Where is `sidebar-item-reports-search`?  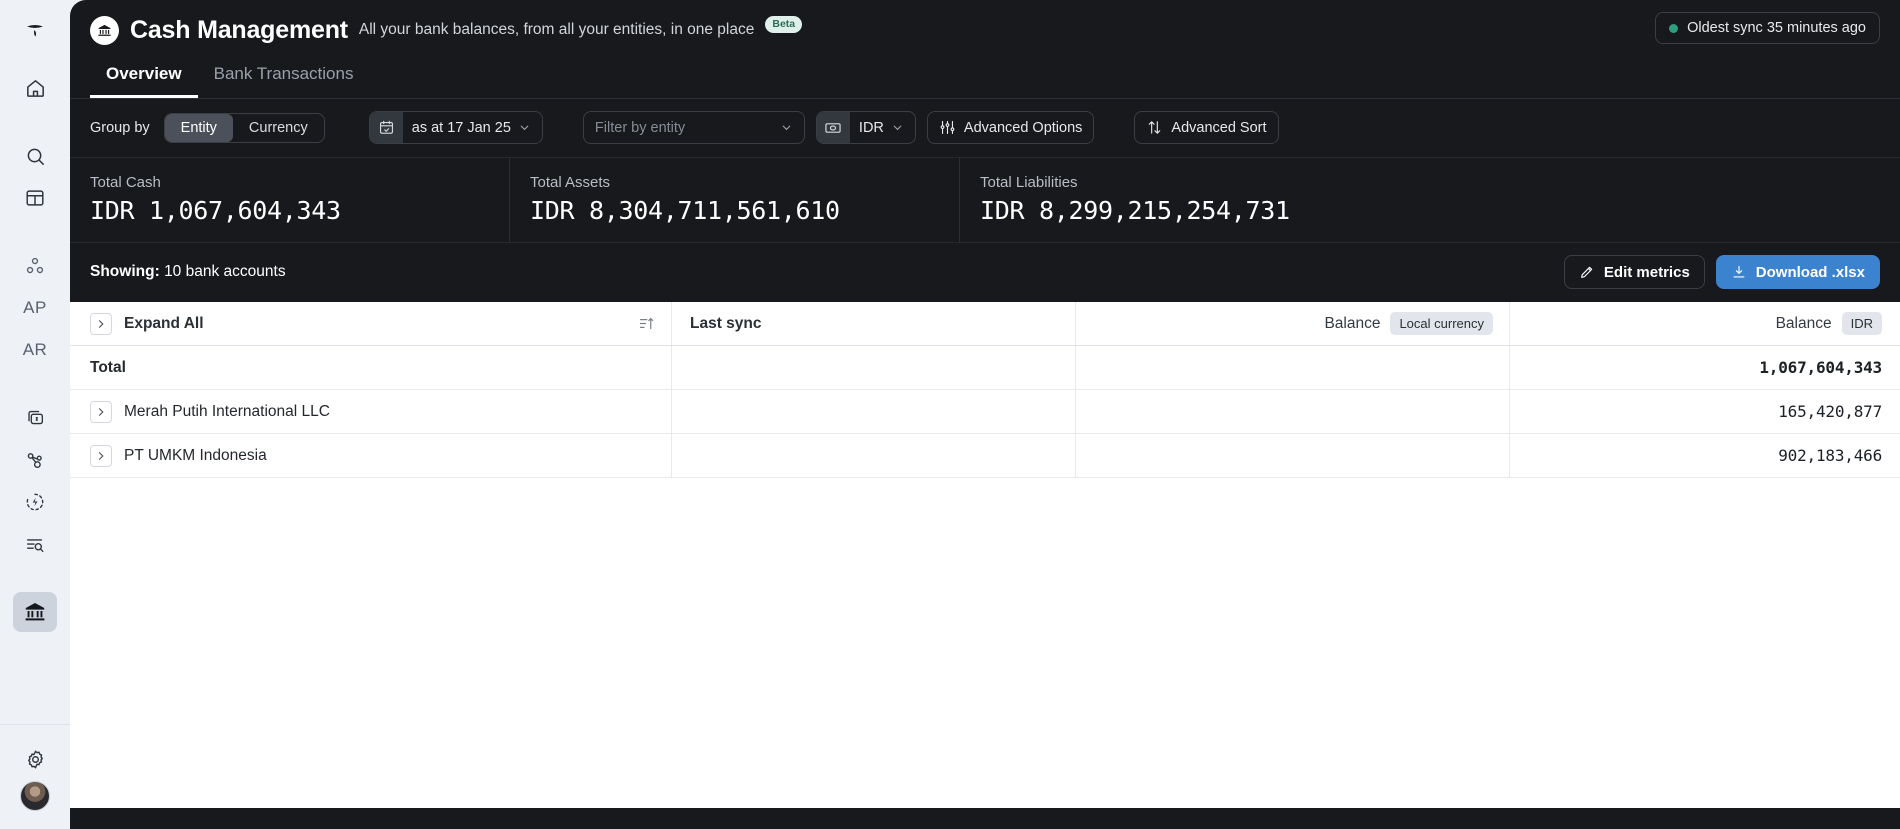
sidebar-item-reports-search is located at coordinates (35, 544).